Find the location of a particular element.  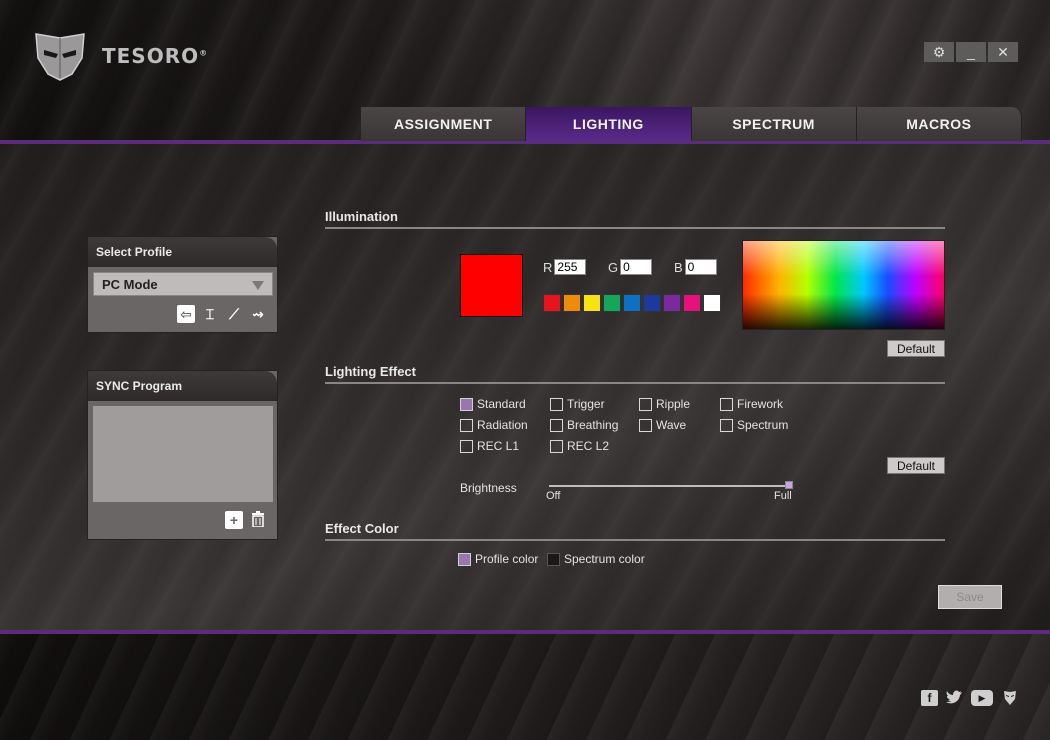

illumination-default-button: Default is located at coordinates (916, 348).